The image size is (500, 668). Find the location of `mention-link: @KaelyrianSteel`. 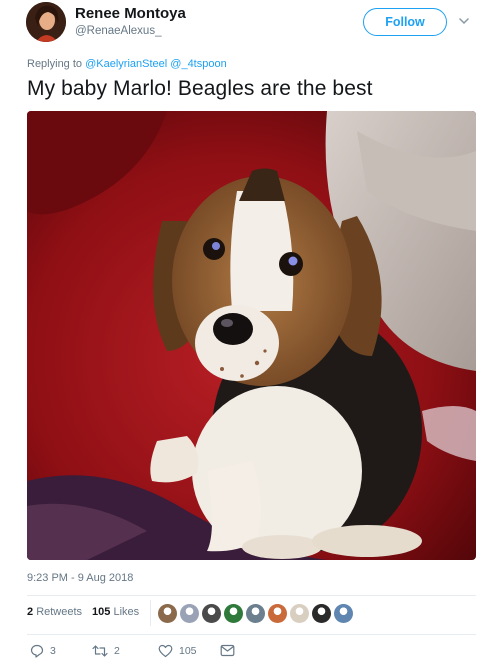

mention-link: @KaelyrianSteel is located at coordinates (126, 64).